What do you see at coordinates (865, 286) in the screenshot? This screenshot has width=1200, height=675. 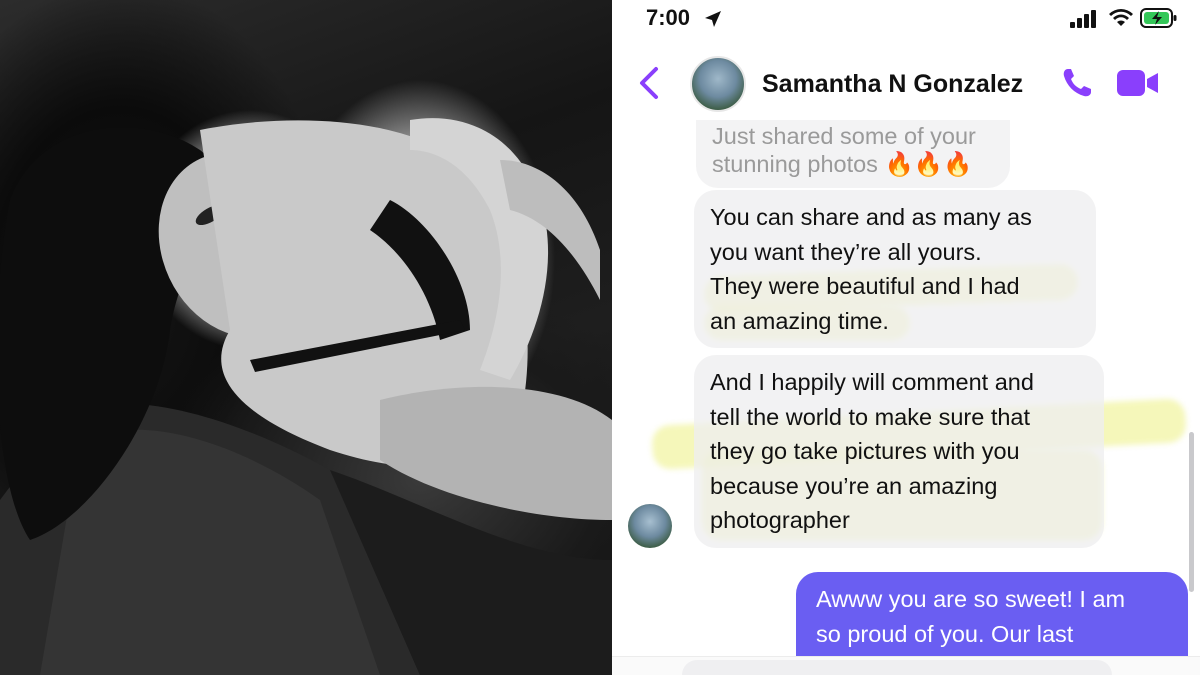 I see `message-line: They were beautiful and I had` at bounding box center [865, 286].